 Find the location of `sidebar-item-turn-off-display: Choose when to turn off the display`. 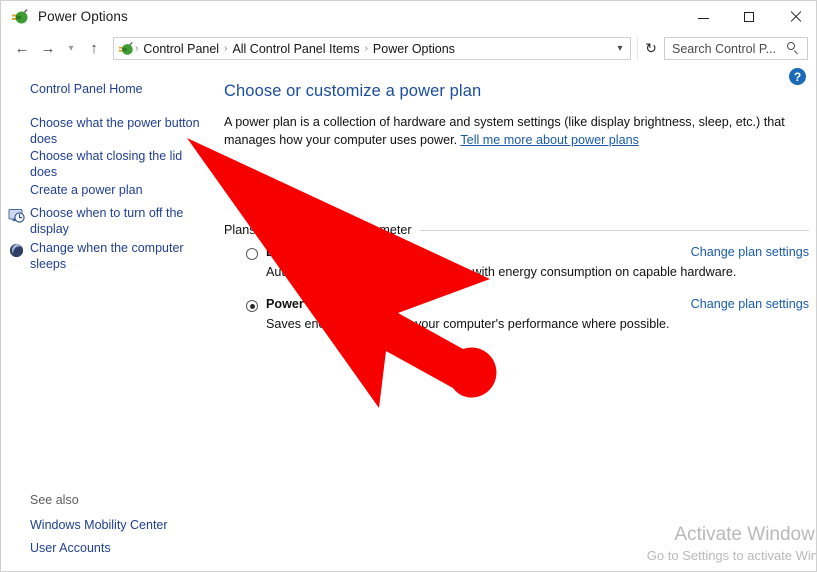

sidebar-item-turn-off-display: Choose when to turn off the display is located at coordinates (117, 221).